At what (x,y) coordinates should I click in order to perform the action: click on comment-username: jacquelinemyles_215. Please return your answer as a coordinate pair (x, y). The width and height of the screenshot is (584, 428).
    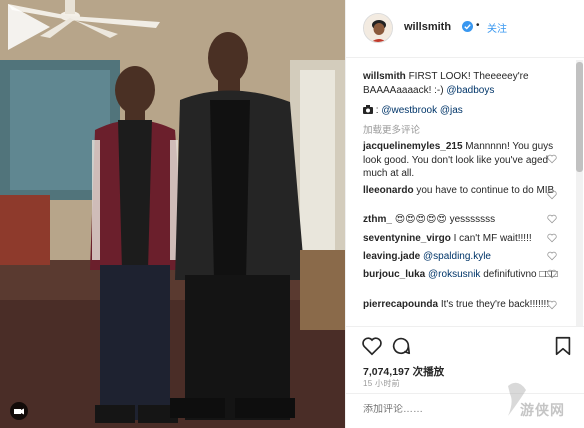
    Looking at the image, I should click on (413, 146).